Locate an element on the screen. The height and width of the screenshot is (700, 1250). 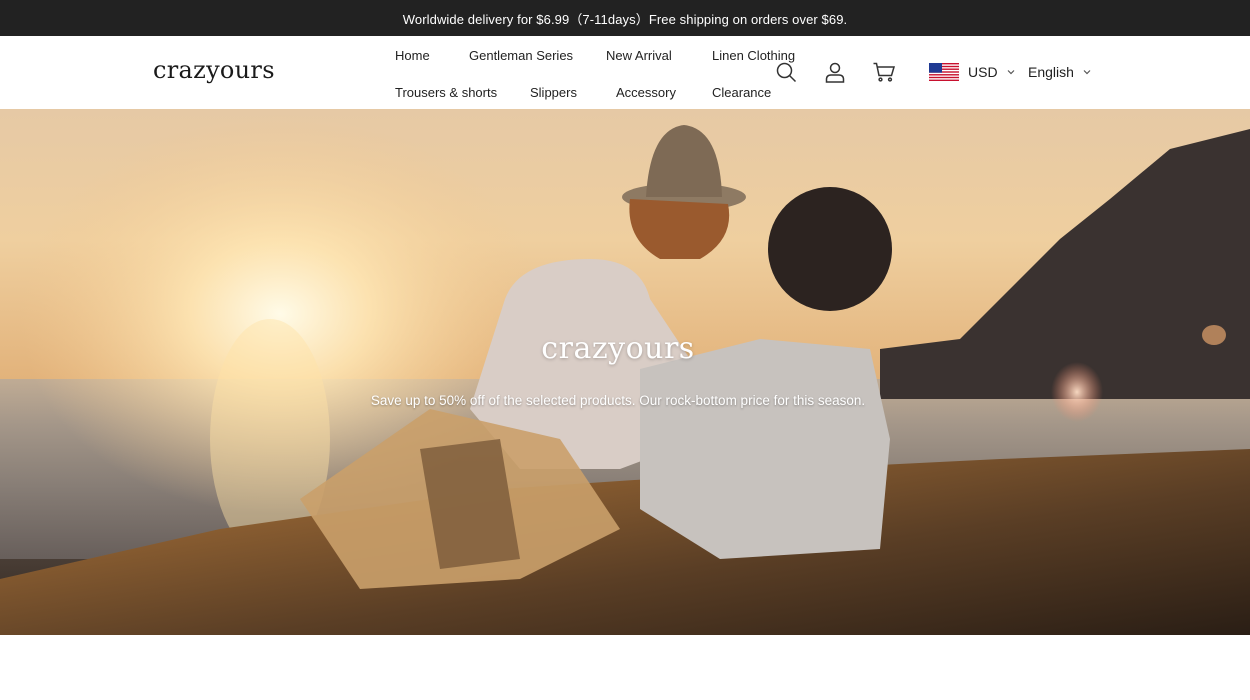
cart-icon is located at coordinates (884, 72).